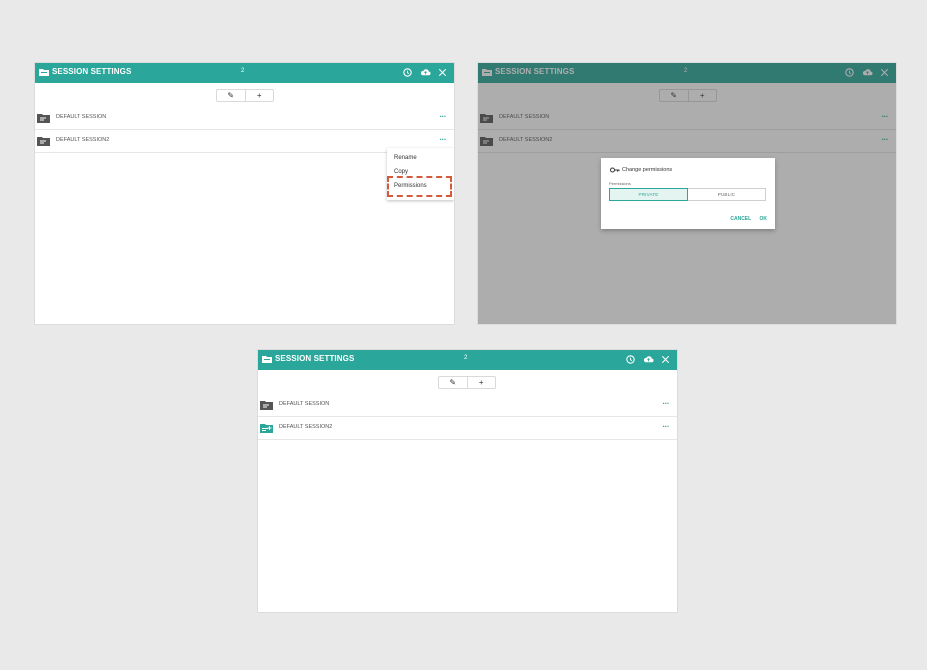  Describe the element at coordinates (740, 219) in the screenshot. I see `cancel-button: CANCEL` at that location.